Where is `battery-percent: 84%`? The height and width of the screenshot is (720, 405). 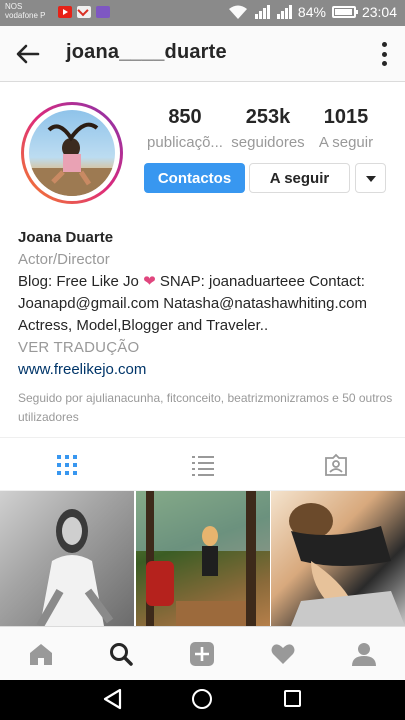 battery-percent: 84% is located at coordinates (311, 12).